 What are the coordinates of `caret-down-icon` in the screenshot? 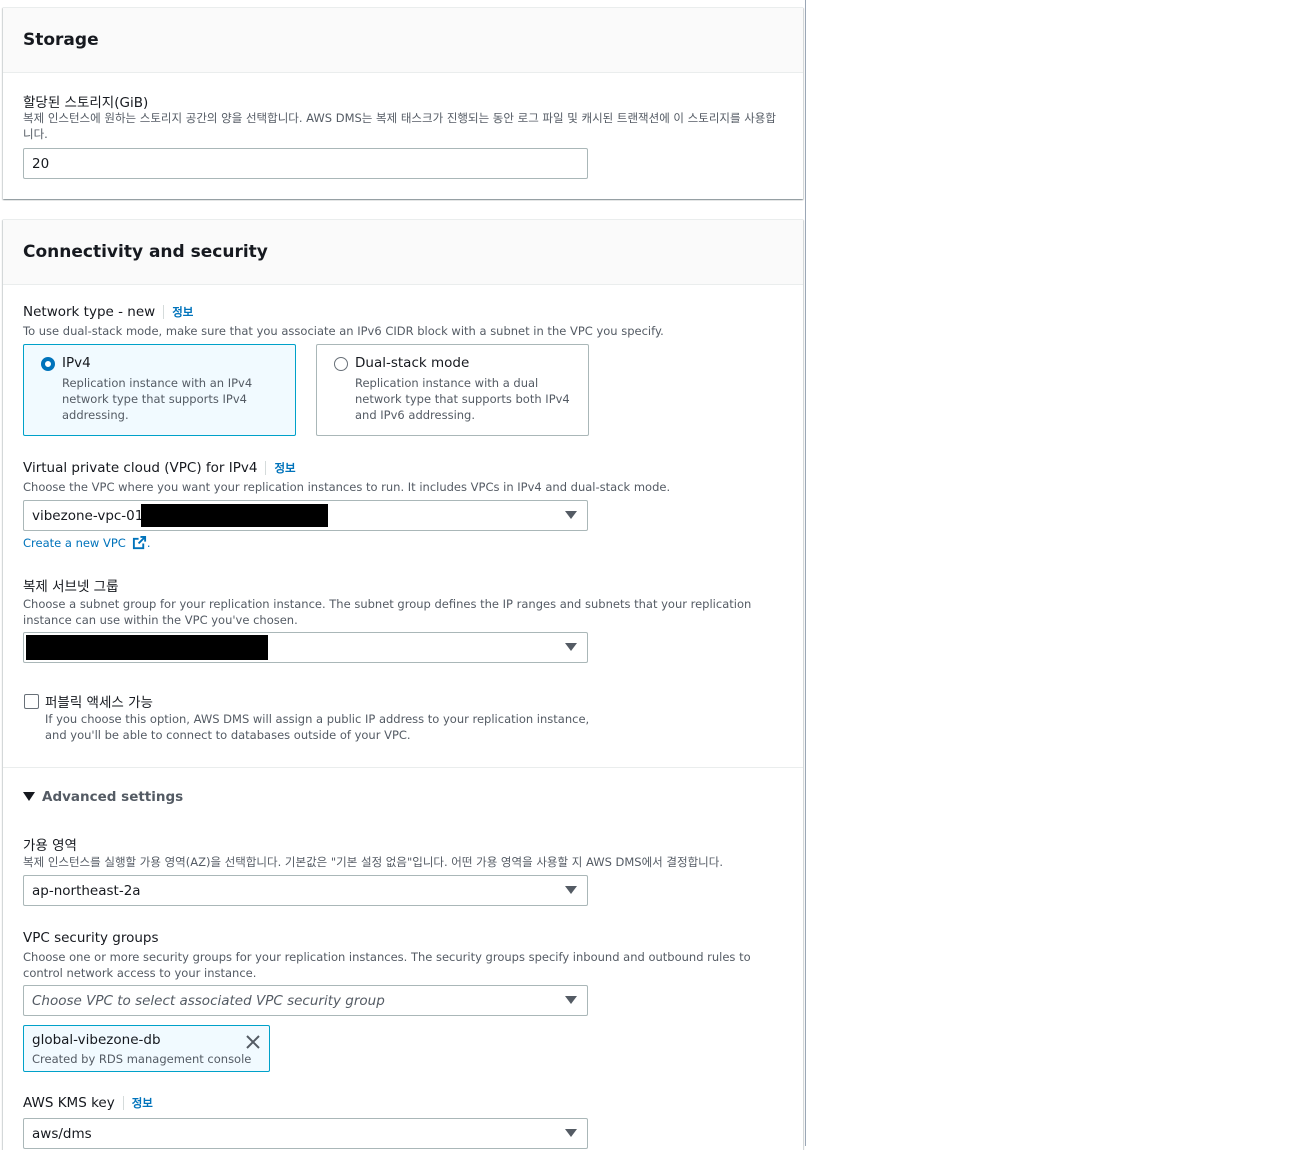 It's located at (29, 796).